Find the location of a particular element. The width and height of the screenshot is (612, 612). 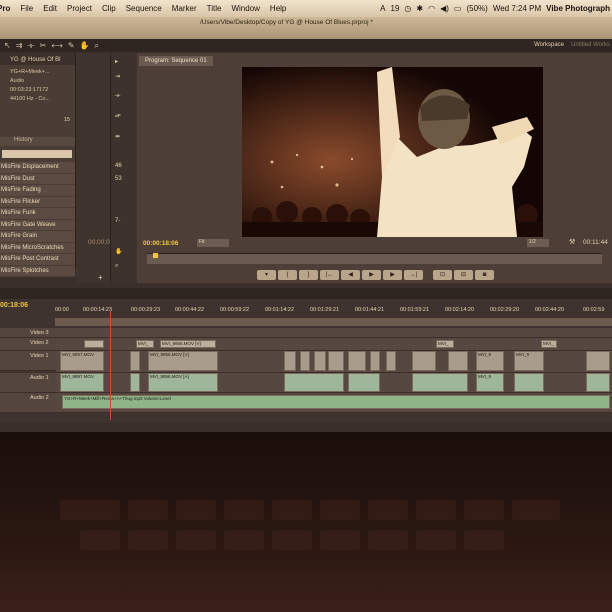

effect-item: MisFire Displacement is located at coordinates (37, 168).